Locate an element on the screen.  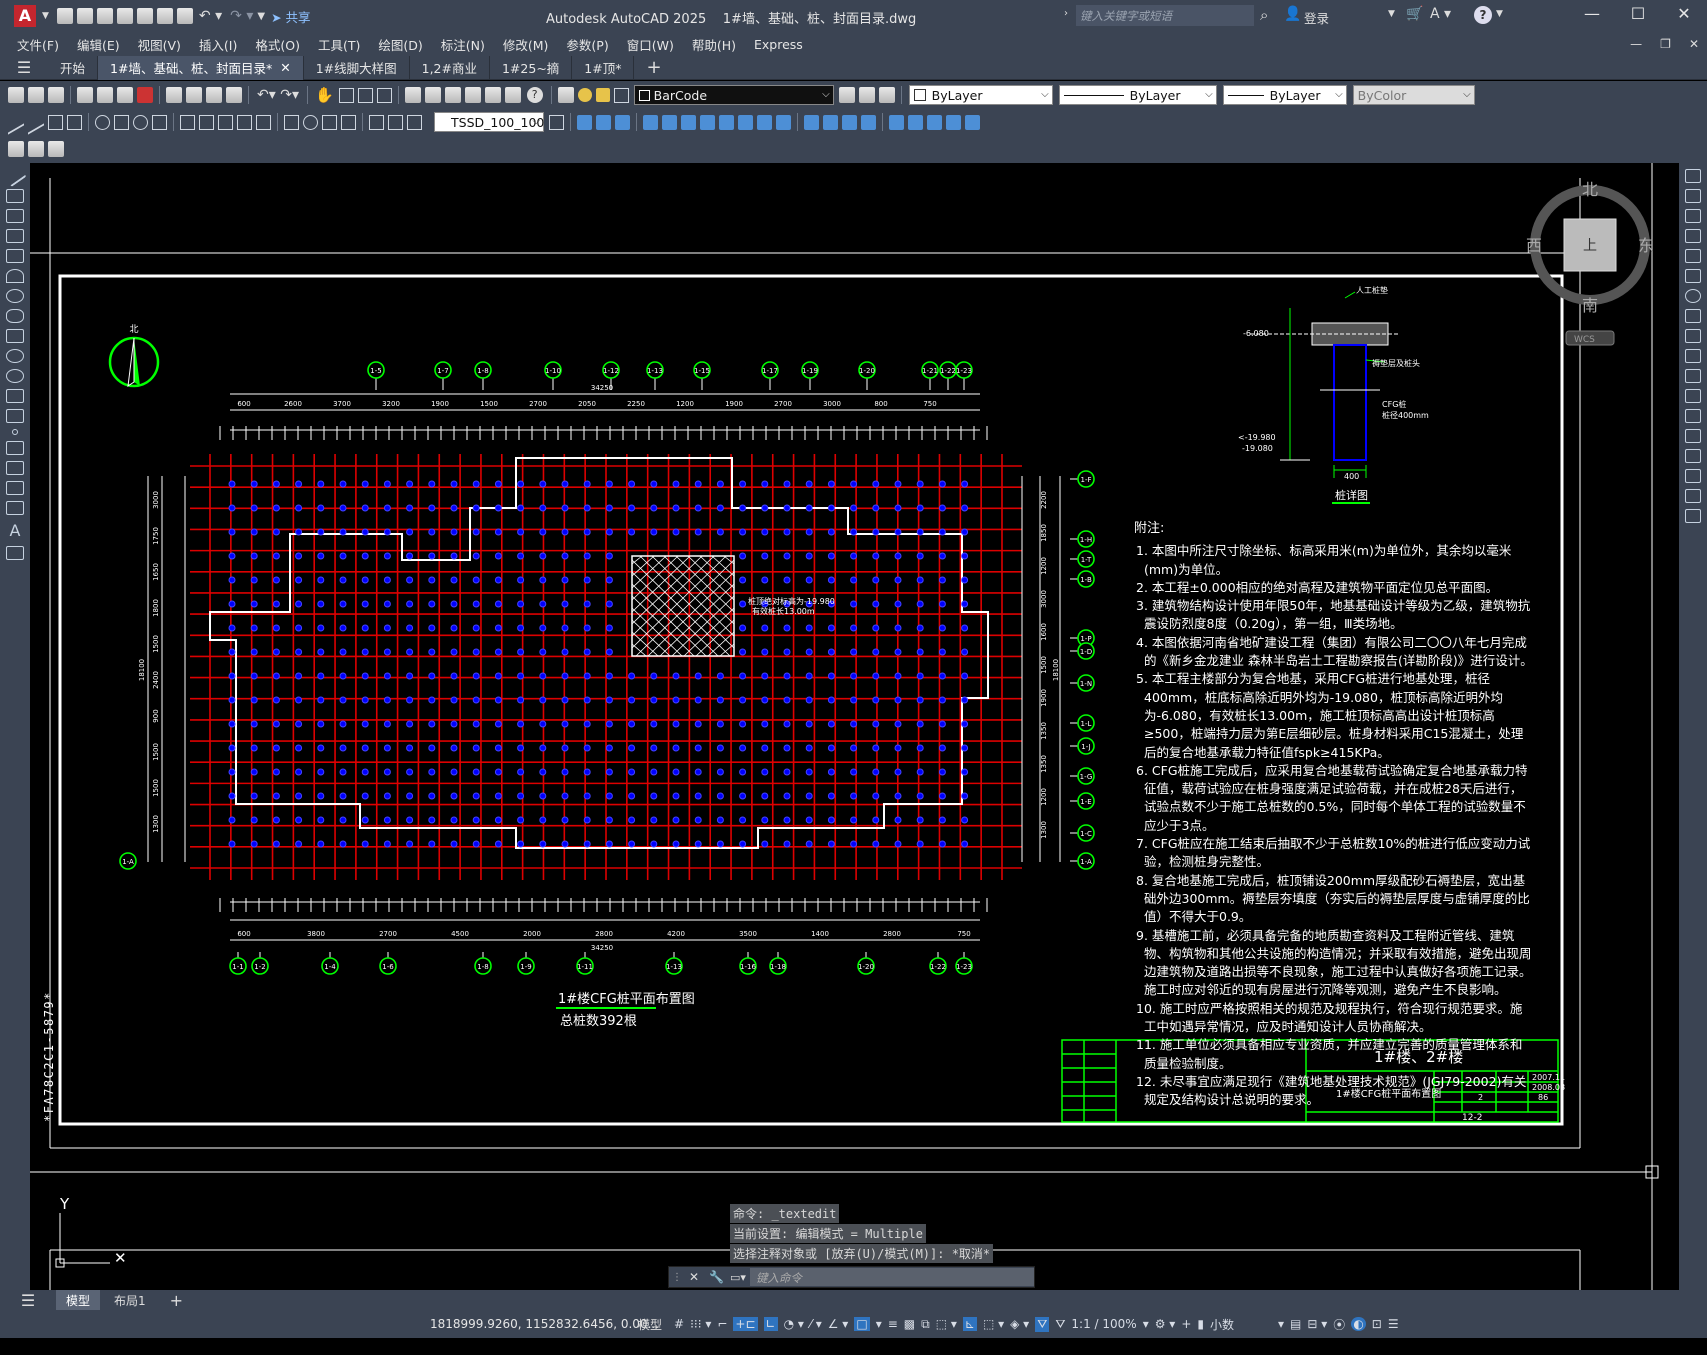
dimstyle-dropdown: TSSD_100_100 ⌵ is located at coordinates (489, 122).